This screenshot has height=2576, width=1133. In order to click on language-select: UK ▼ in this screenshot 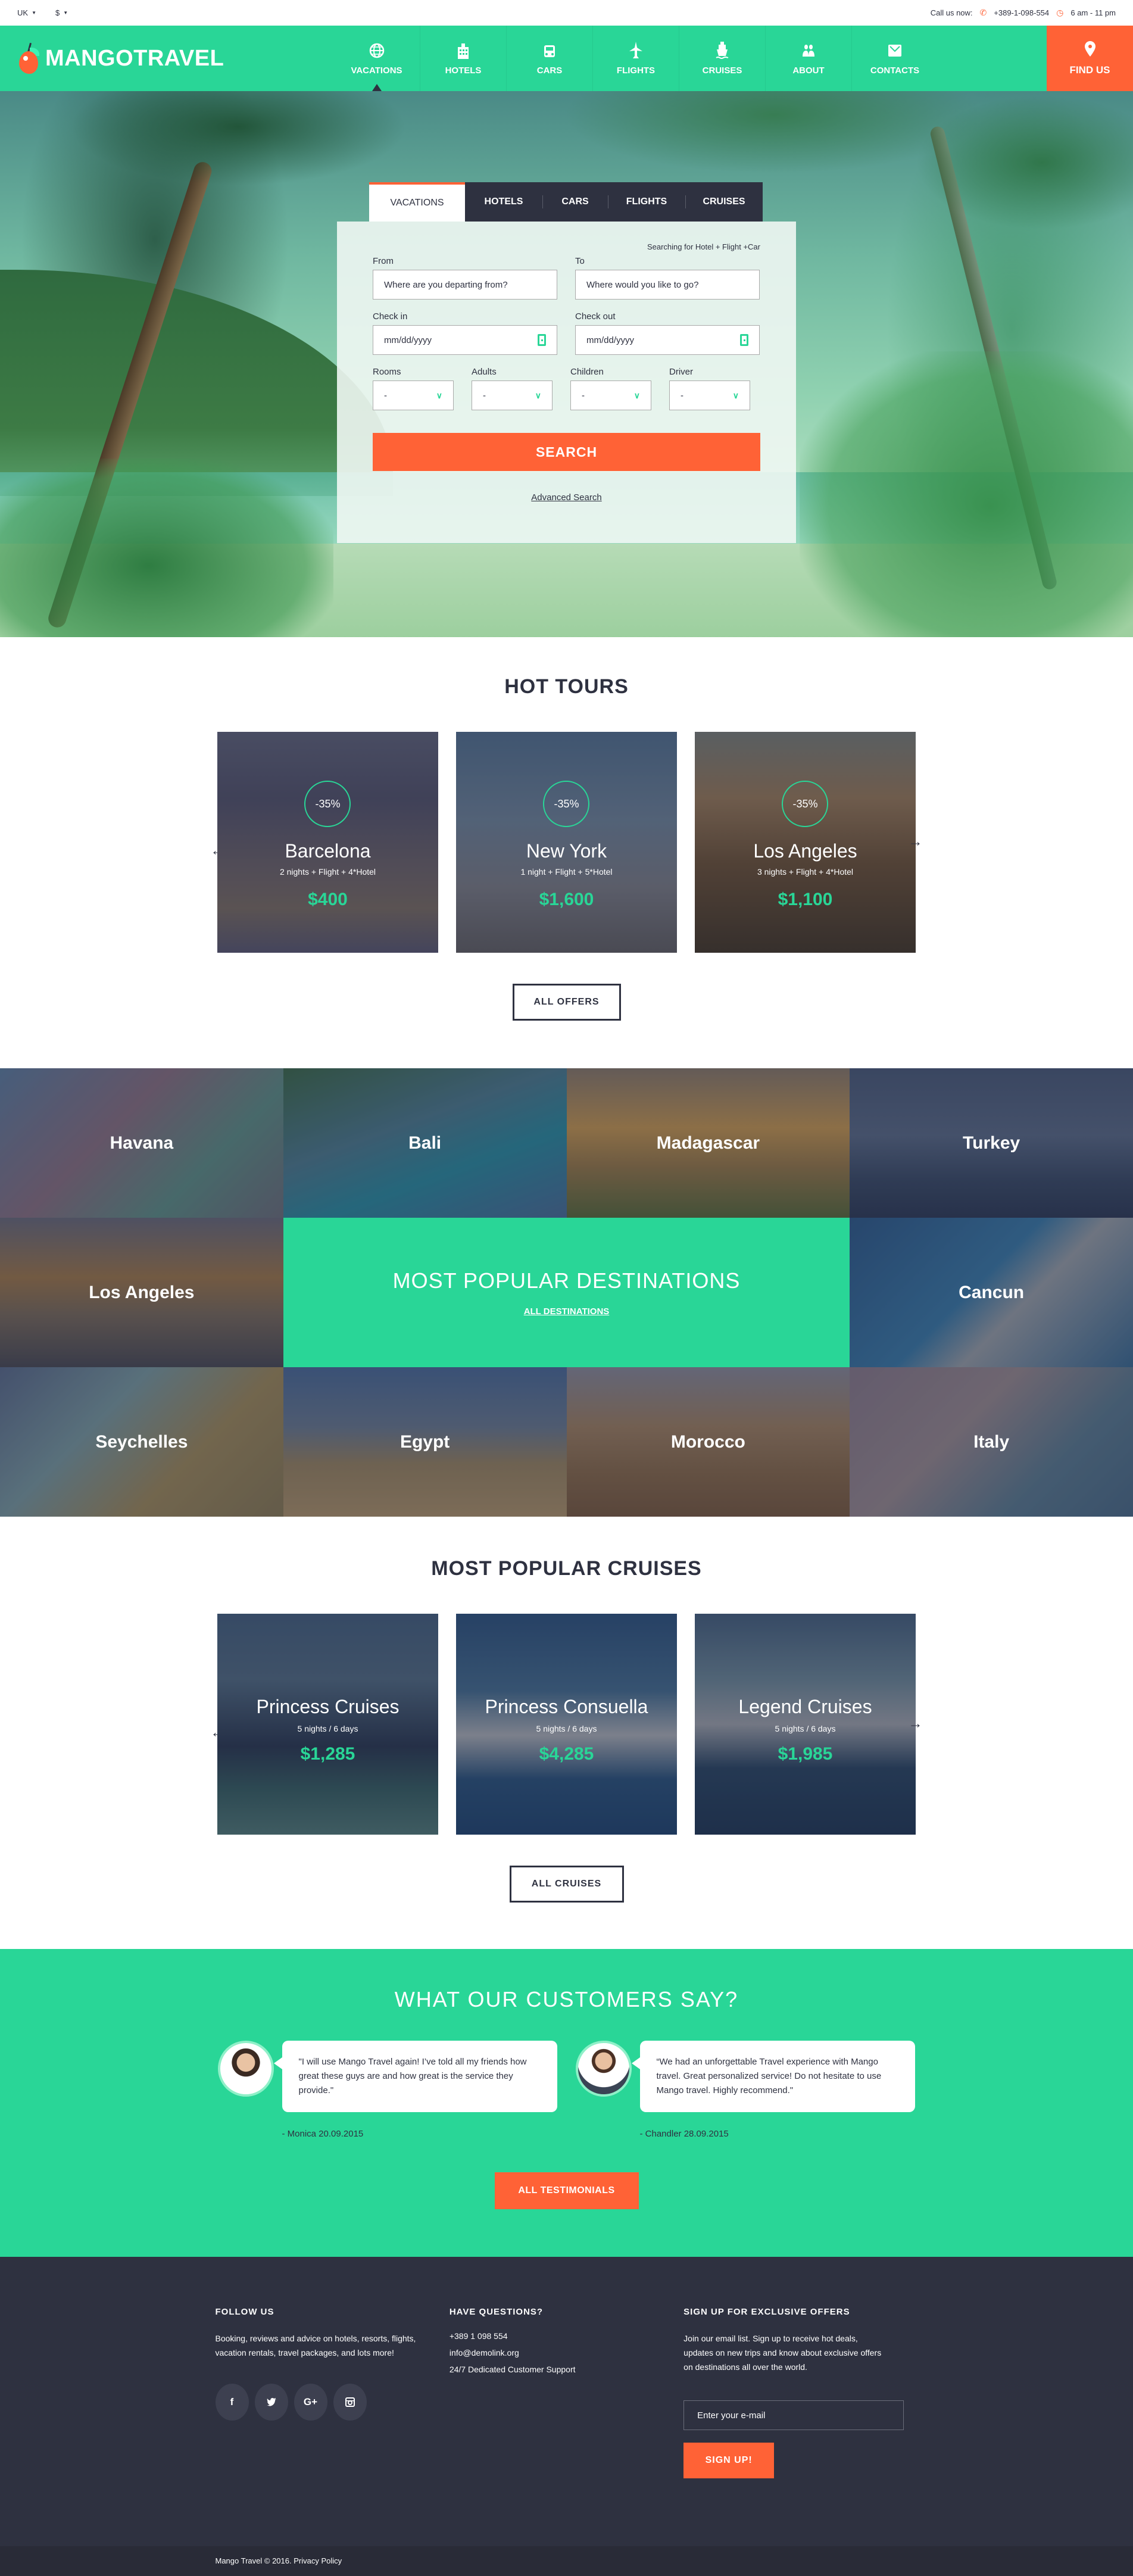, I will do `click(26, 13)`.